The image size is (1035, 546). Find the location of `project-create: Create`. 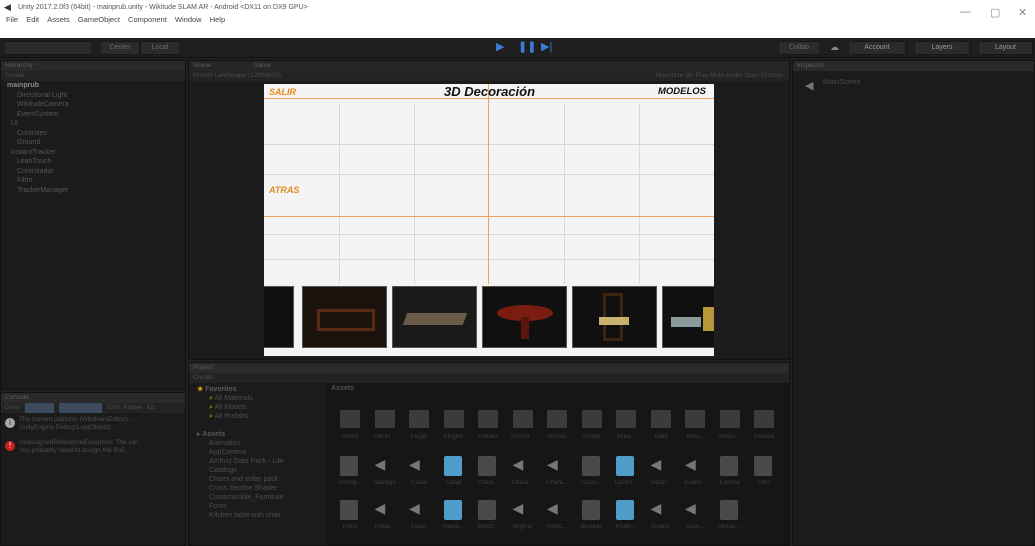

project-create: Create is located at coordinates (489, 378).